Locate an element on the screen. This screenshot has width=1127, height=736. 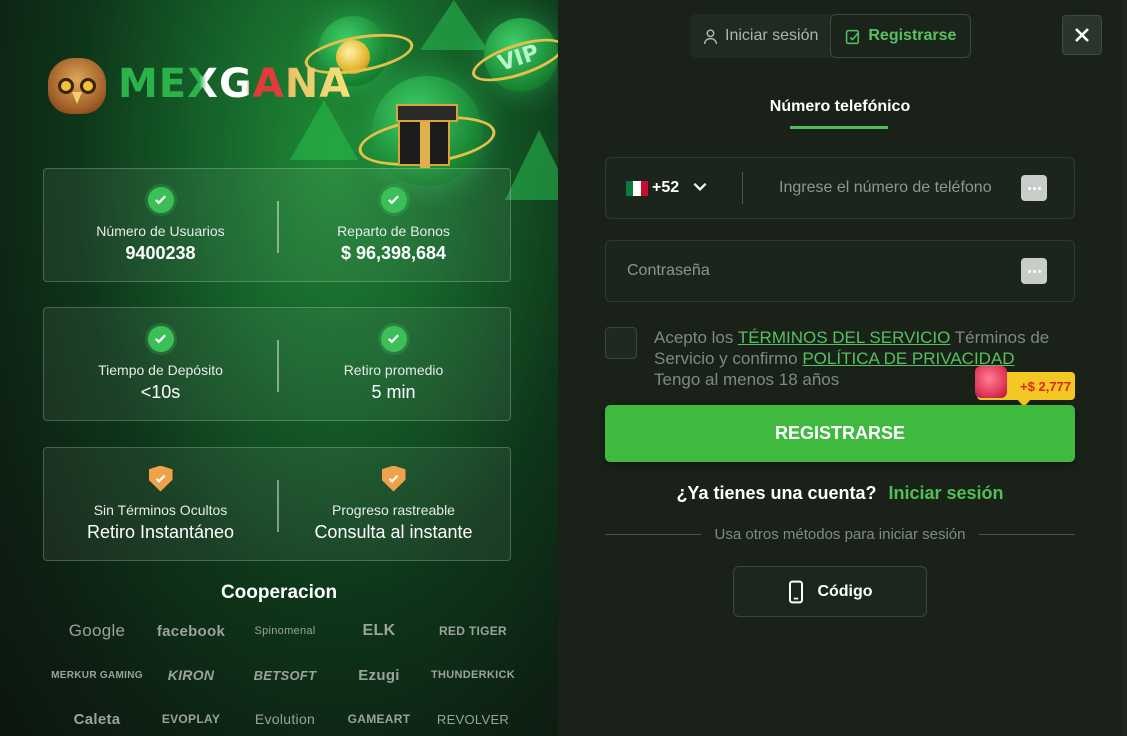
partner-logo-ezugi: Ezugi is located at coordinates (379, 675).